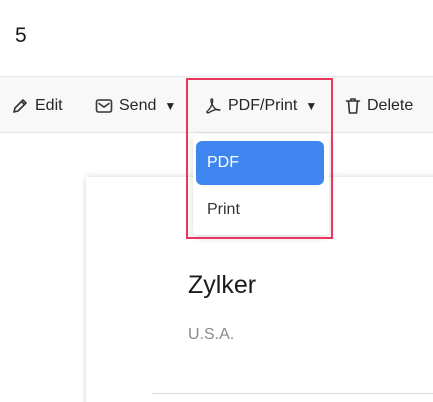  Describe the element at coordinates (20, 106) in the screenshot. I see `pencil-icon` at that location.